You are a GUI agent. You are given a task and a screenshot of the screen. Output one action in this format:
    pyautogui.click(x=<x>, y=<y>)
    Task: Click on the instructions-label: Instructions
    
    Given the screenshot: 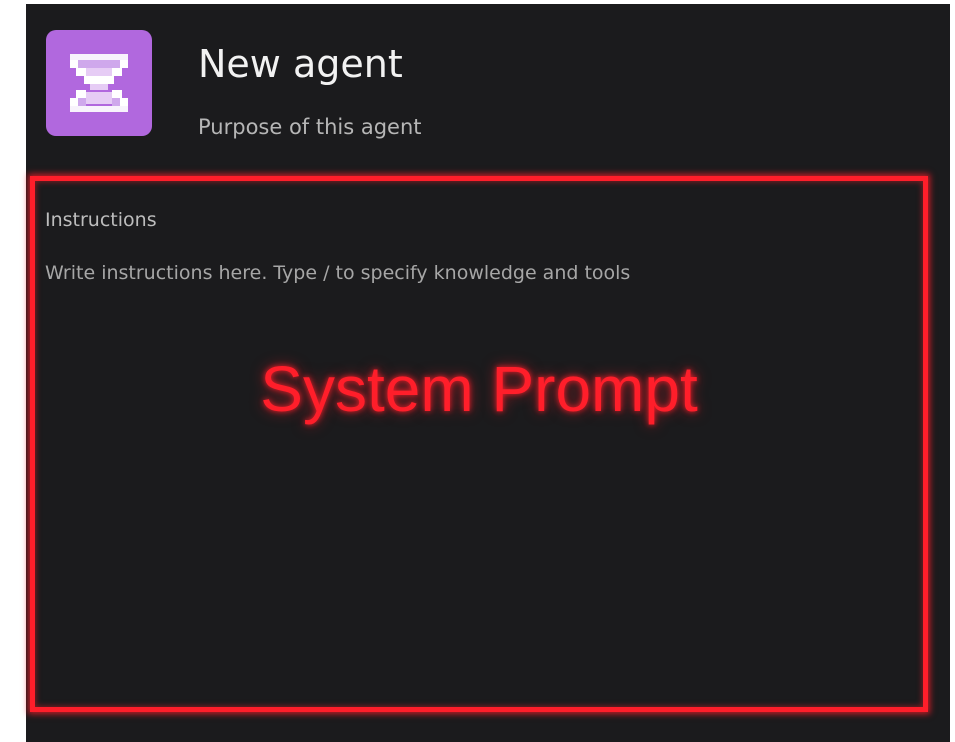 What is the action you would take?
    pyautogui.click(x=101, y=220)
    